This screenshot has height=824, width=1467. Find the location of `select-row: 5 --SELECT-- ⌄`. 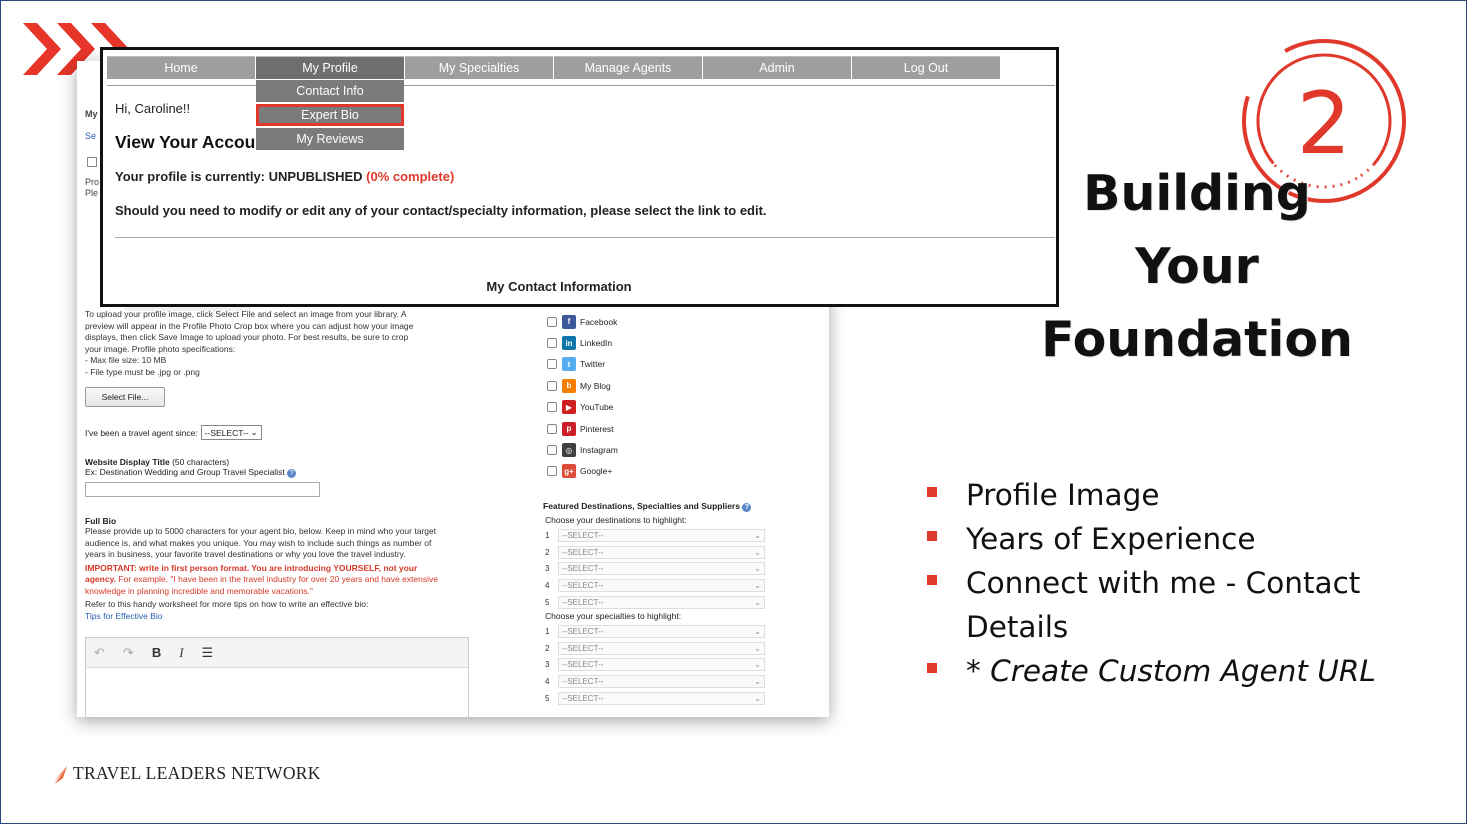

select-row: 5 --SELECT-- ⌄ is located at coordinates (654, 602).